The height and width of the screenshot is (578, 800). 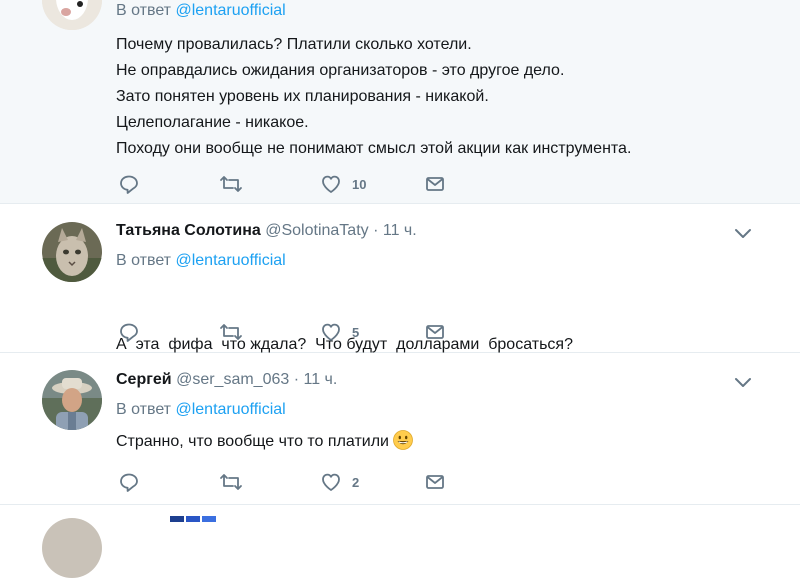 I want to click on like-button: 10, so click(x=343, y=184).